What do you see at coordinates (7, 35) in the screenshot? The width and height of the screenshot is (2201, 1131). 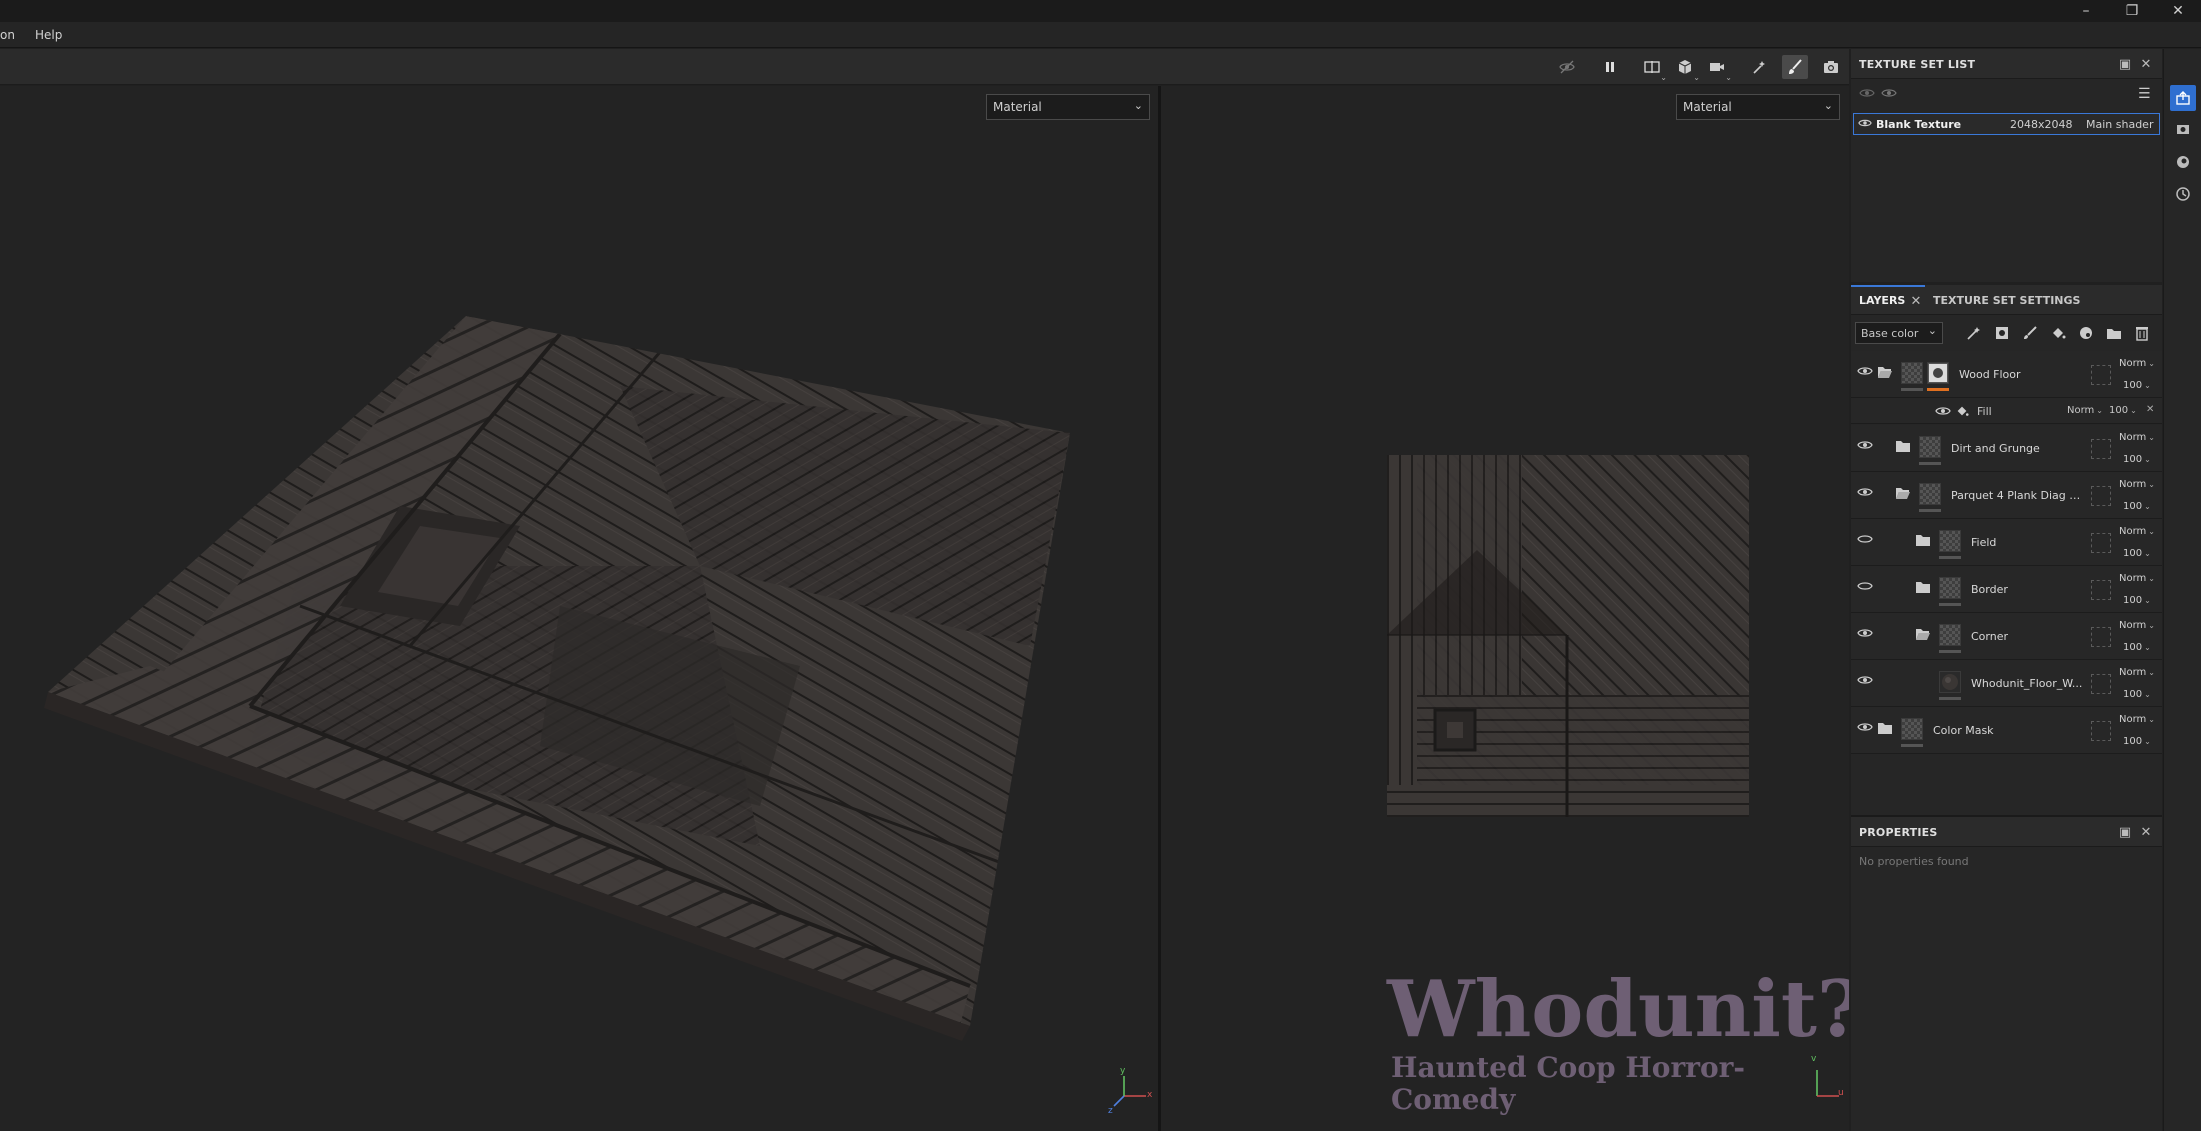 I see `menu-item-window: on` at bounding box center [7, 35].